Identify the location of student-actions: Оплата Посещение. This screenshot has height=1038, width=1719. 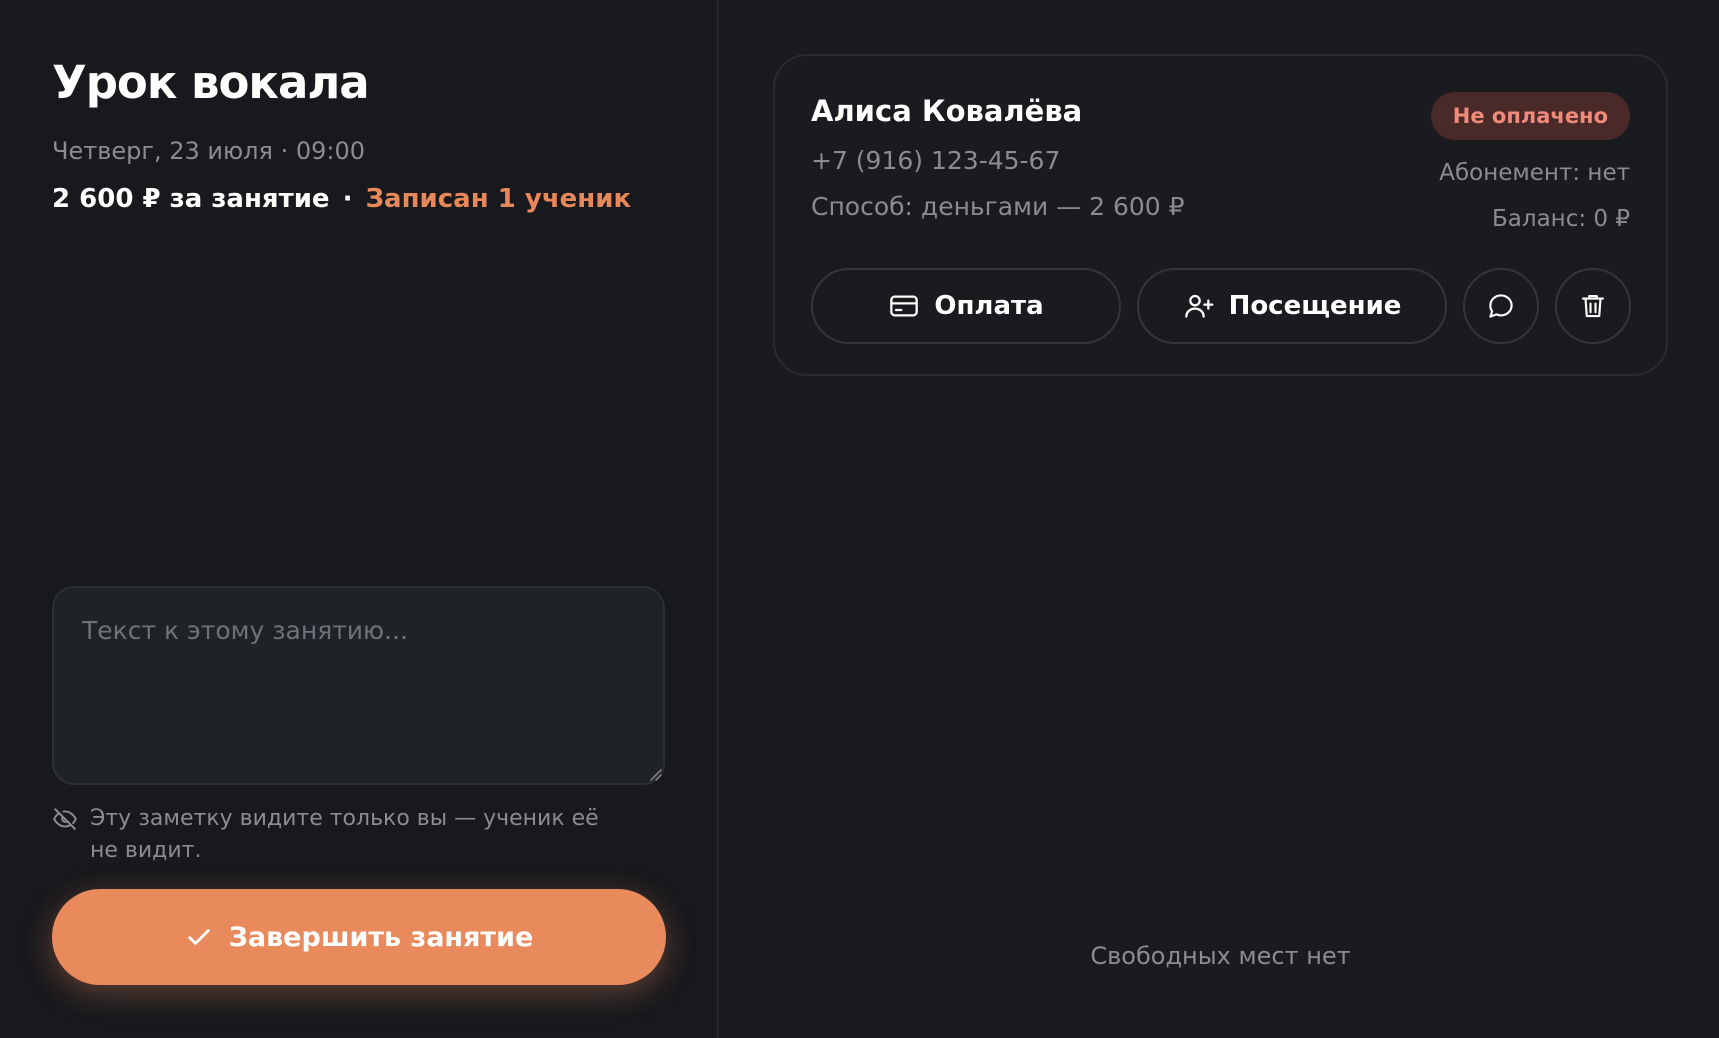
(1221, 306).